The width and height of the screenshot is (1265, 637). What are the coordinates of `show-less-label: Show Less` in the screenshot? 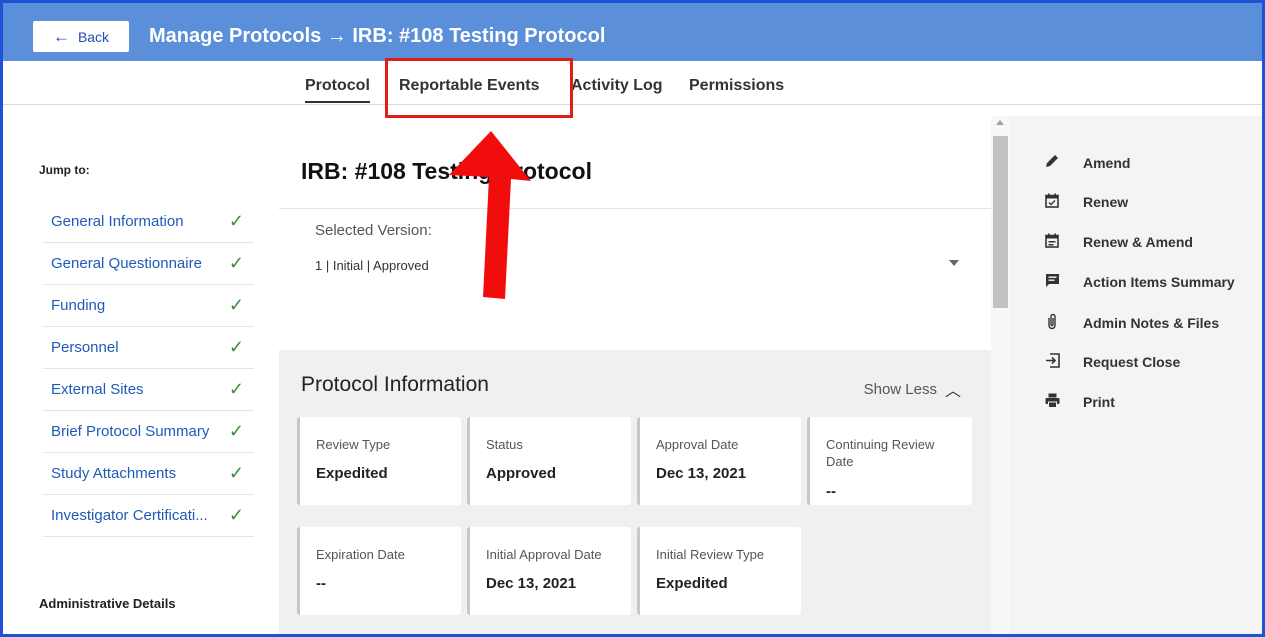 It's located at (900, 389).